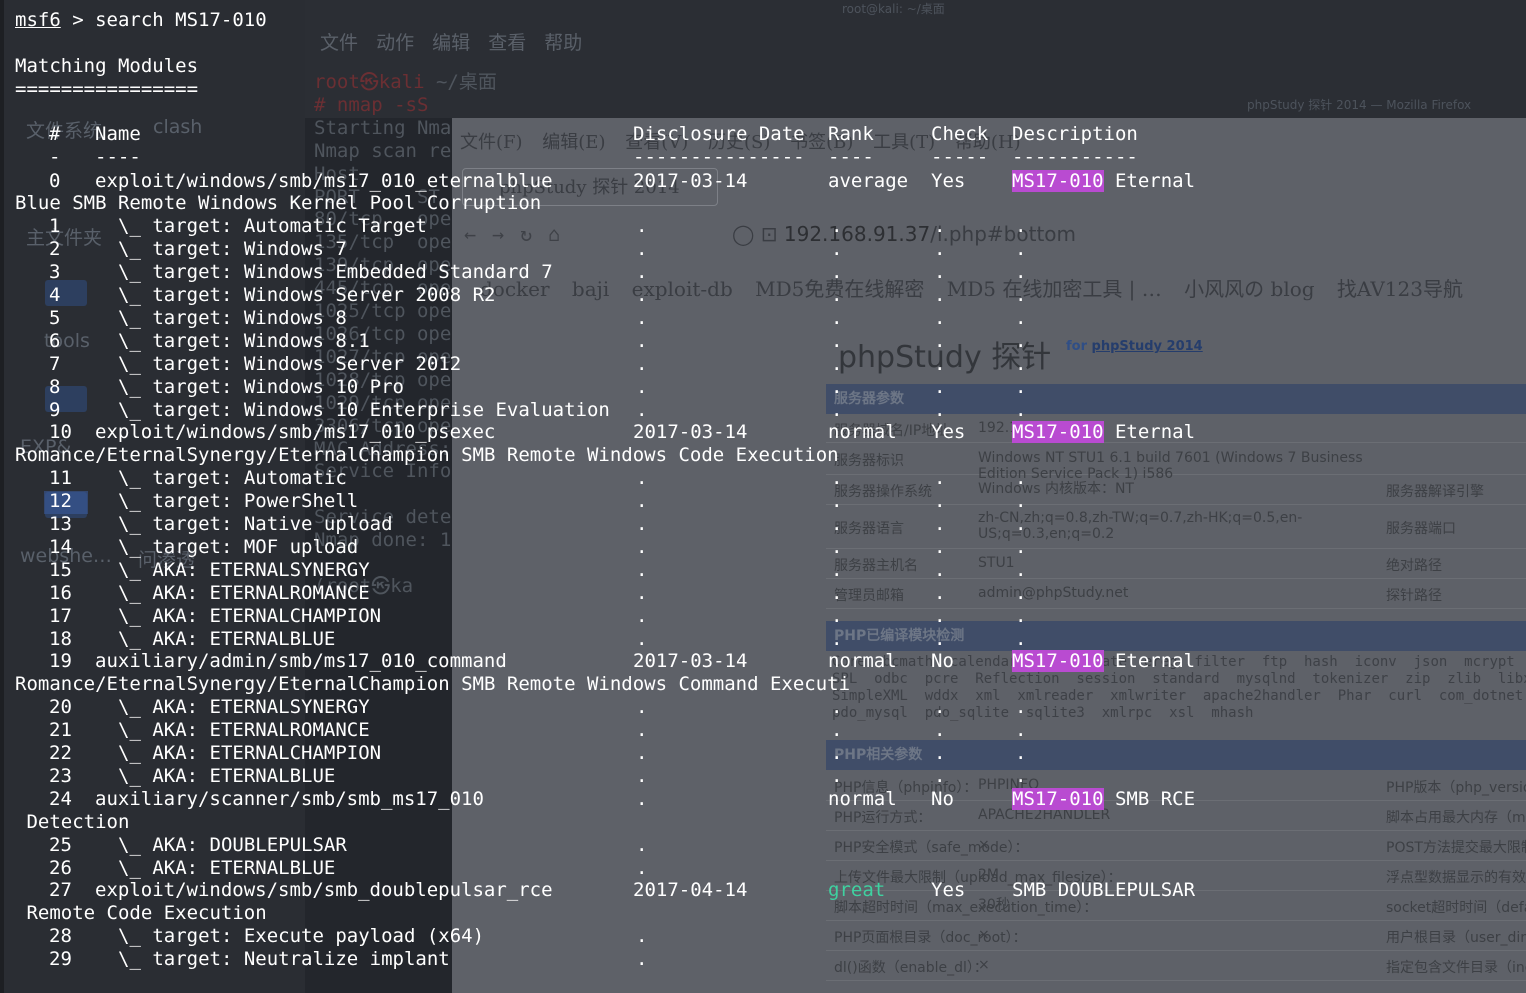 The image size is (1526, 993). What do you see at coordinates (1104, 890) in the screenshot?
I see `row-description: SMB DOUBLEPULSAR` at bounding box center [1104, 890].